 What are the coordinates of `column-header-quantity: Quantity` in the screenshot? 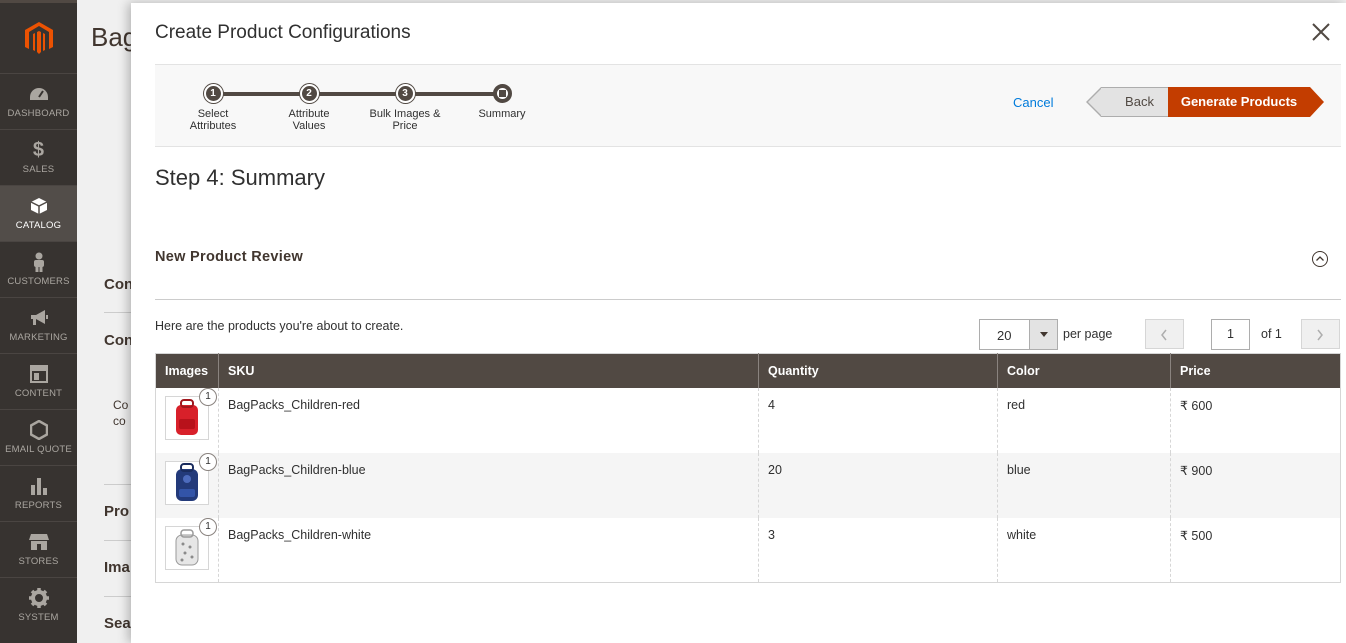 It's located at (878, 370).